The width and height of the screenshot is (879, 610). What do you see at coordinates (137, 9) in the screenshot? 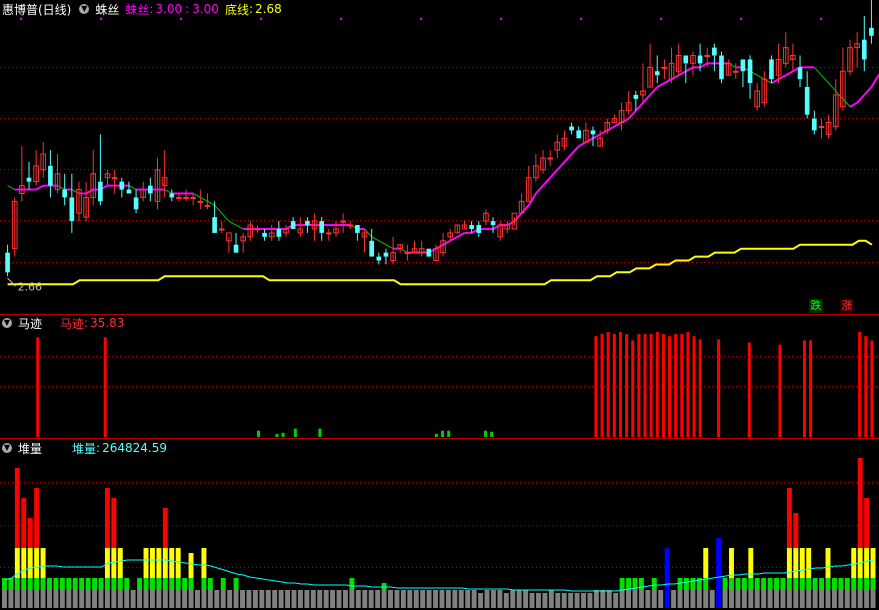
I see `spider-label: 蛛丝` at bounding box center [137, 9].